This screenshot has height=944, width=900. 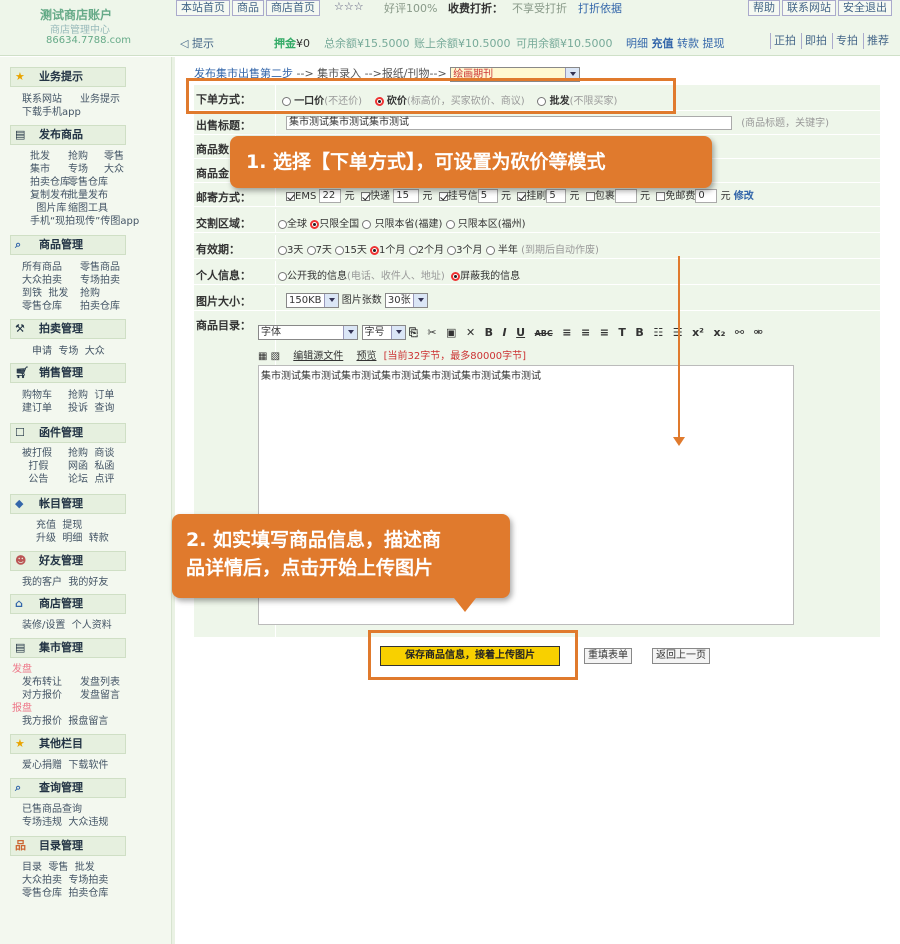 What do you see at coordinates (470, 332) in the screenshot?
I see `delete-icon: ✕` at bounding box center [470, 332].